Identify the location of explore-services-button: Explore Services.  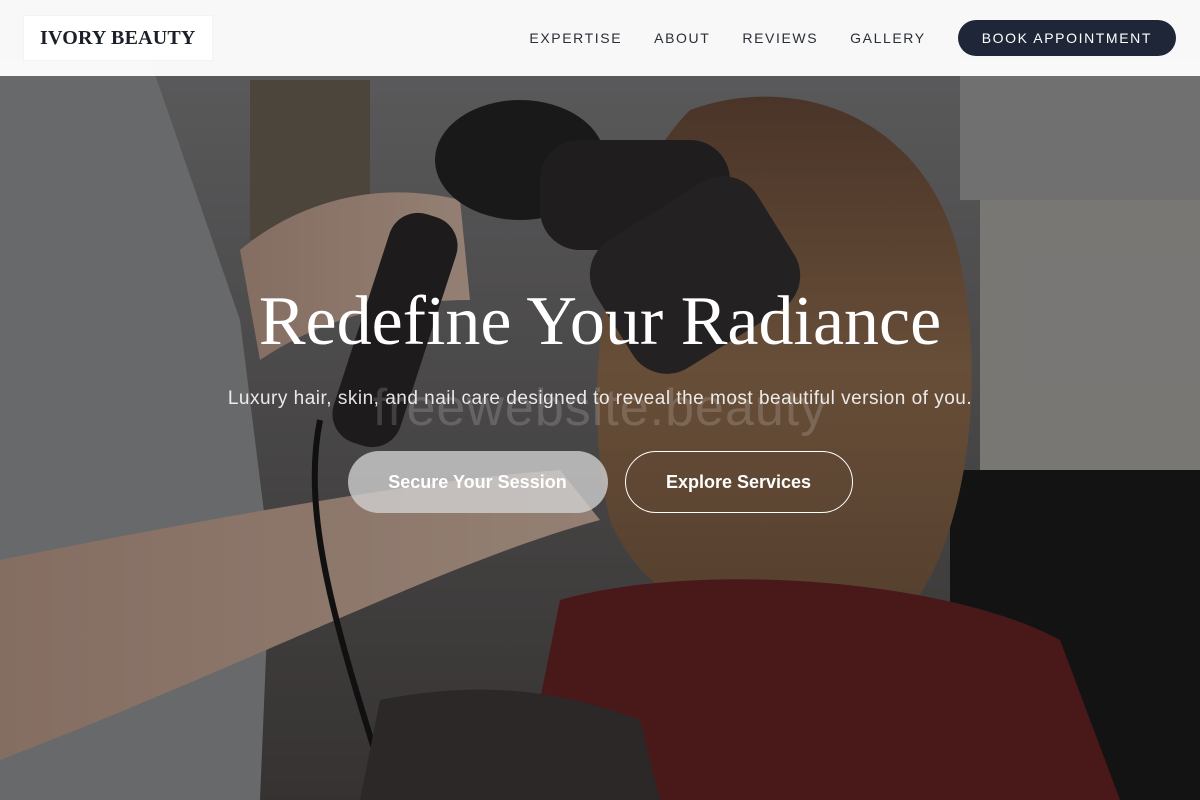
(738, 482).